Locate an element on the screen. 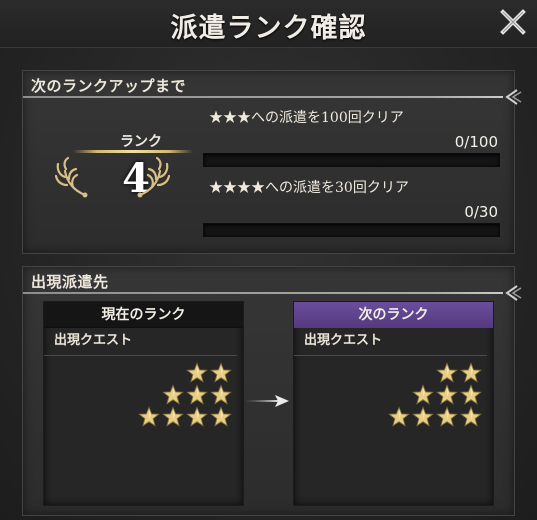 The image size is (537, 520). close-button is located at coordinates (513, 22).